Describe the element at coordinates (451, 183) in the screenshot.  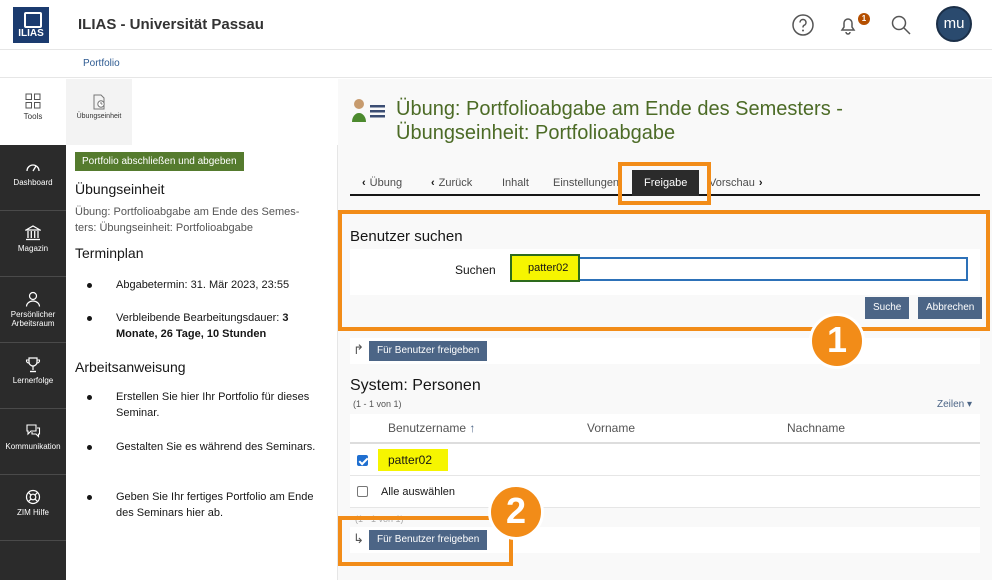
I see `tab-back: ‹ Zurück` at that location.